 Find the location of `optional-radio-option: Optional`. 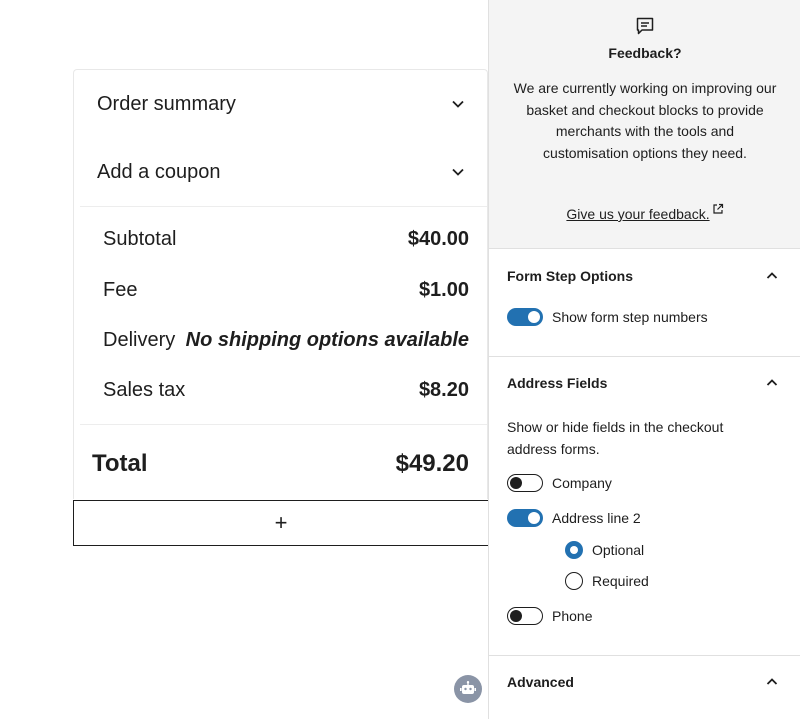

optional-radio-option: Optional is located at coordinates (604, 550).